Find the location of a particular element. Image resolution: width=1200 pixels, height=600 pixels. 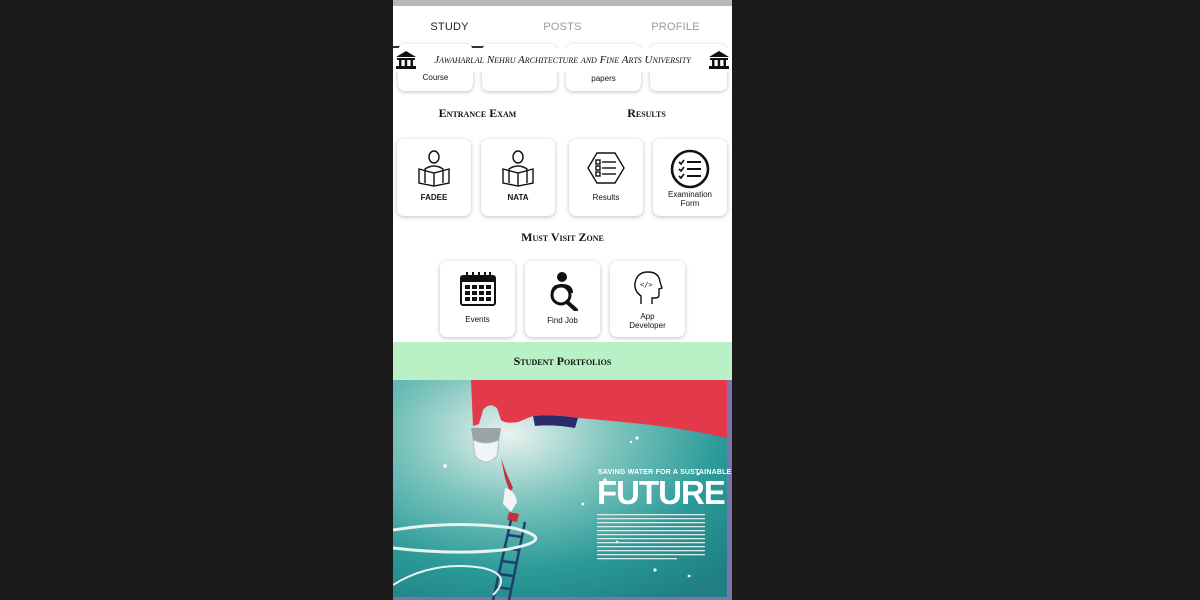

find-job-card: Find Job is located at coordinates (562, 299).